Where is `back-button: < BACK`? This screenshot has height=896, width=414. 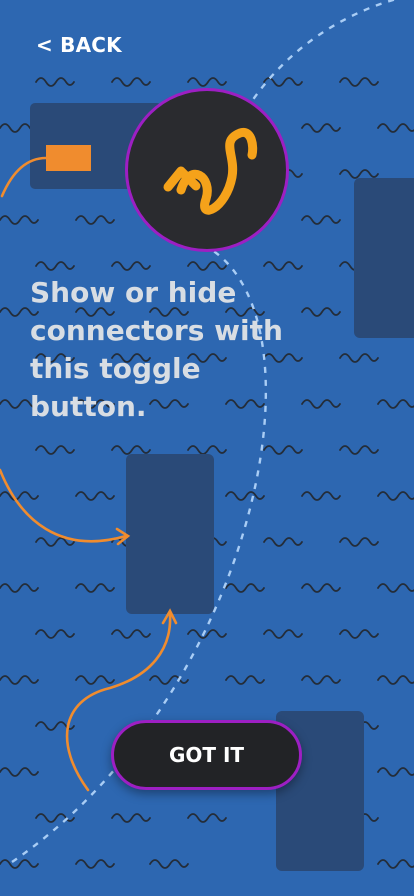 back-button: < BACK is located at coordinates (79, 45).